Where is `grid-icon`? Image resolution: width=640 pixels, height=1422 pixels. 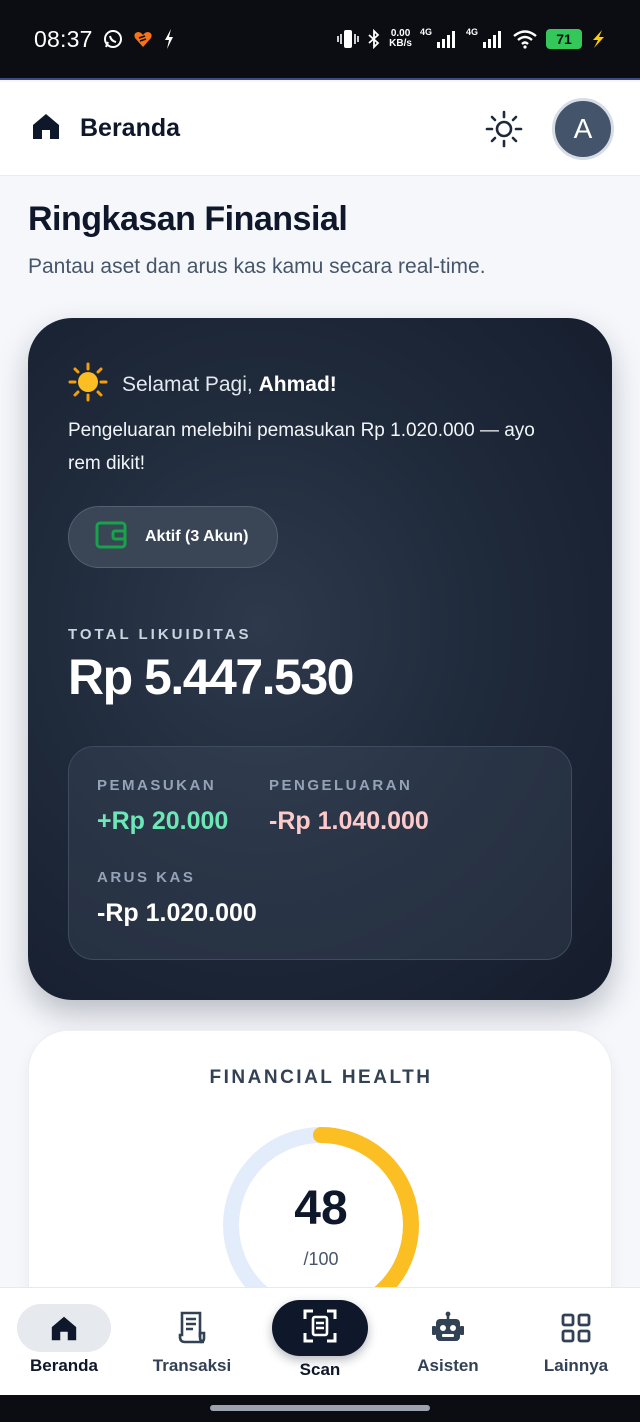
grid-icon is located at coordinates (576, 1328).